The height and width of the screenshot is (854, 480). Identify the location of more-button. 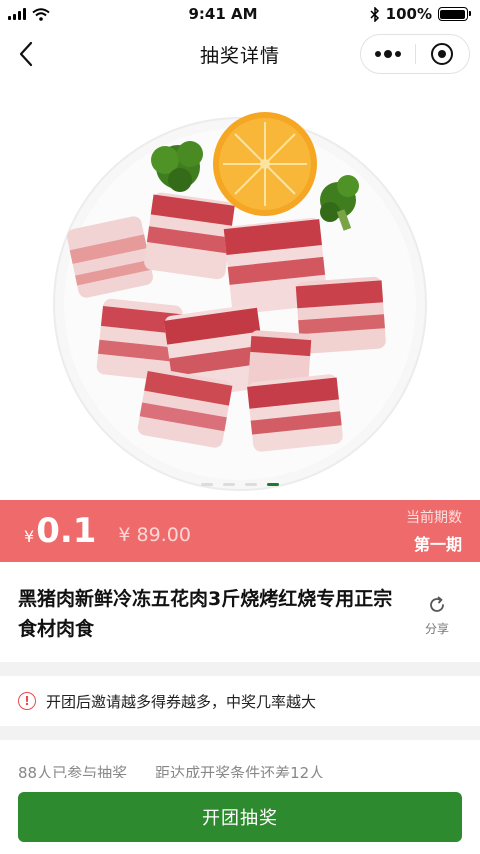
(388, 54).